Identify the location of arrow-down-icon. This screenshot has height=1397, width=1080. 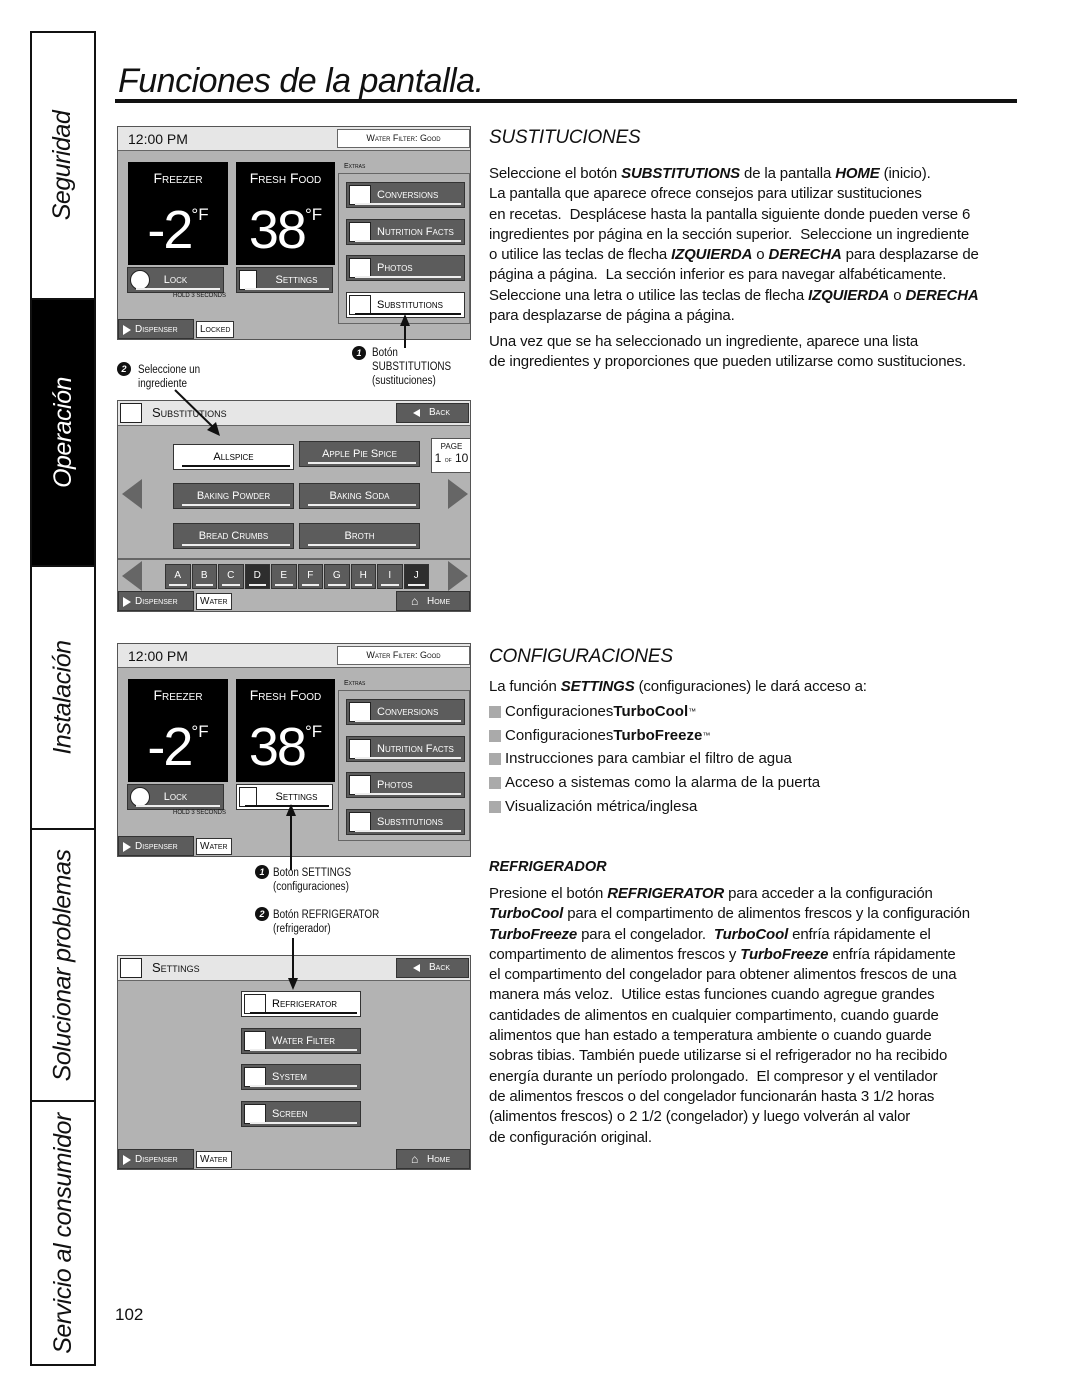
(293, 984).